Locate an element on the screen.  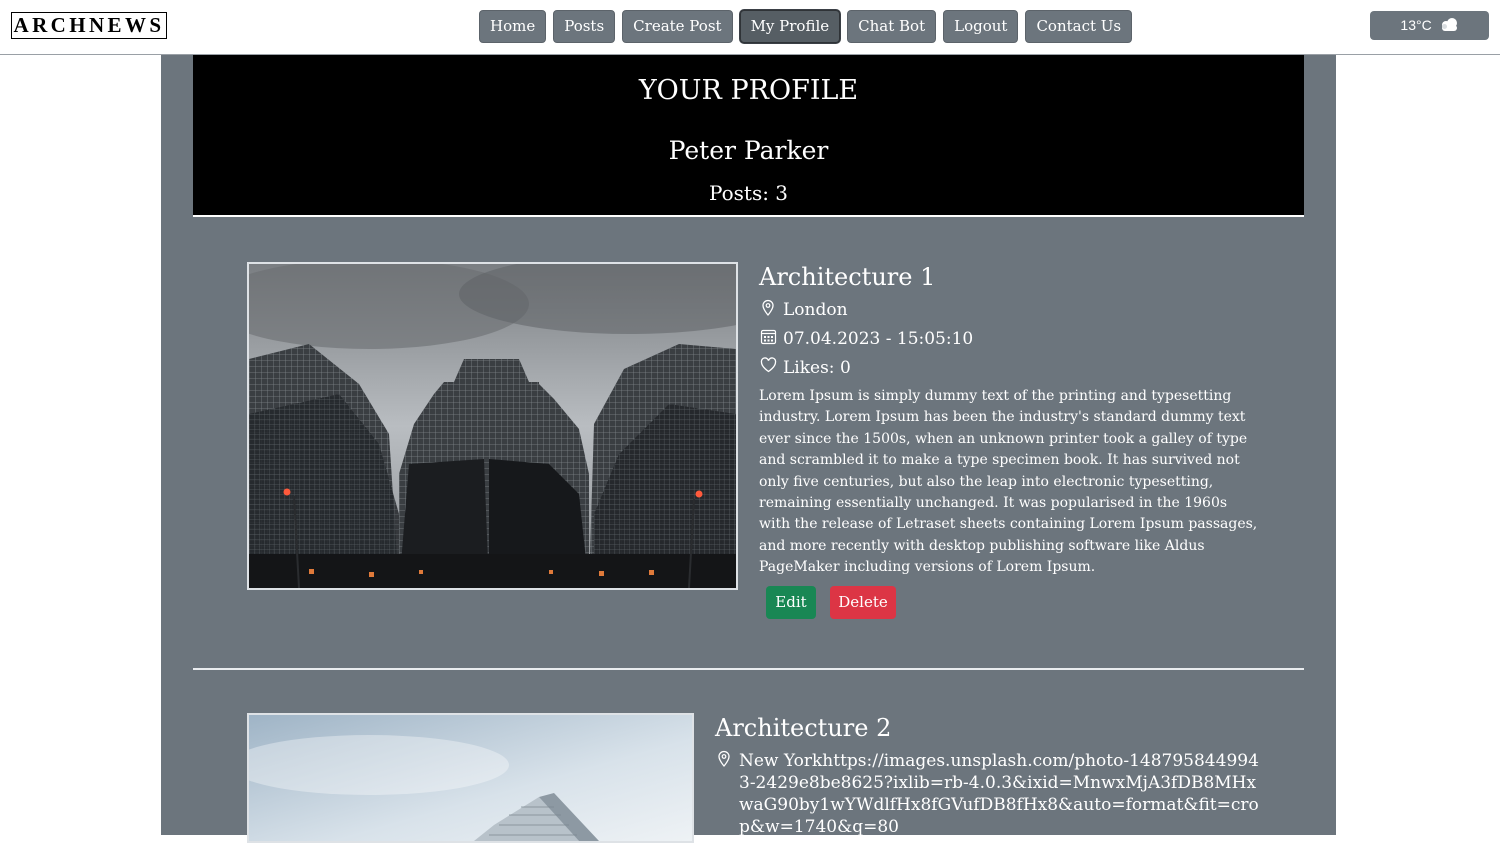
heart-icon is located at coordinates (769, 366).